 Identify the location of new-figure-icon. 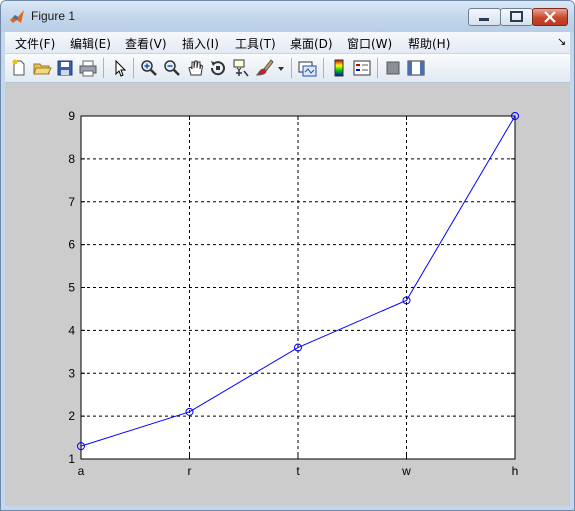
(19, 68).